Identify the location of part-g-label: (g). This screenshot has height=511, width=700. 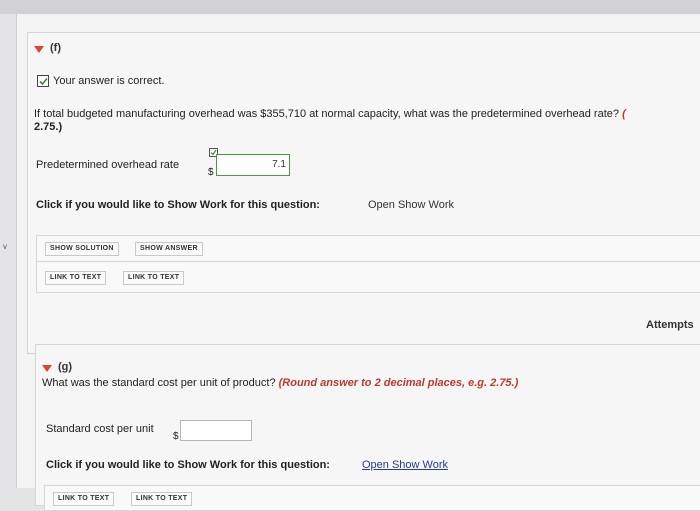
(65, 367).